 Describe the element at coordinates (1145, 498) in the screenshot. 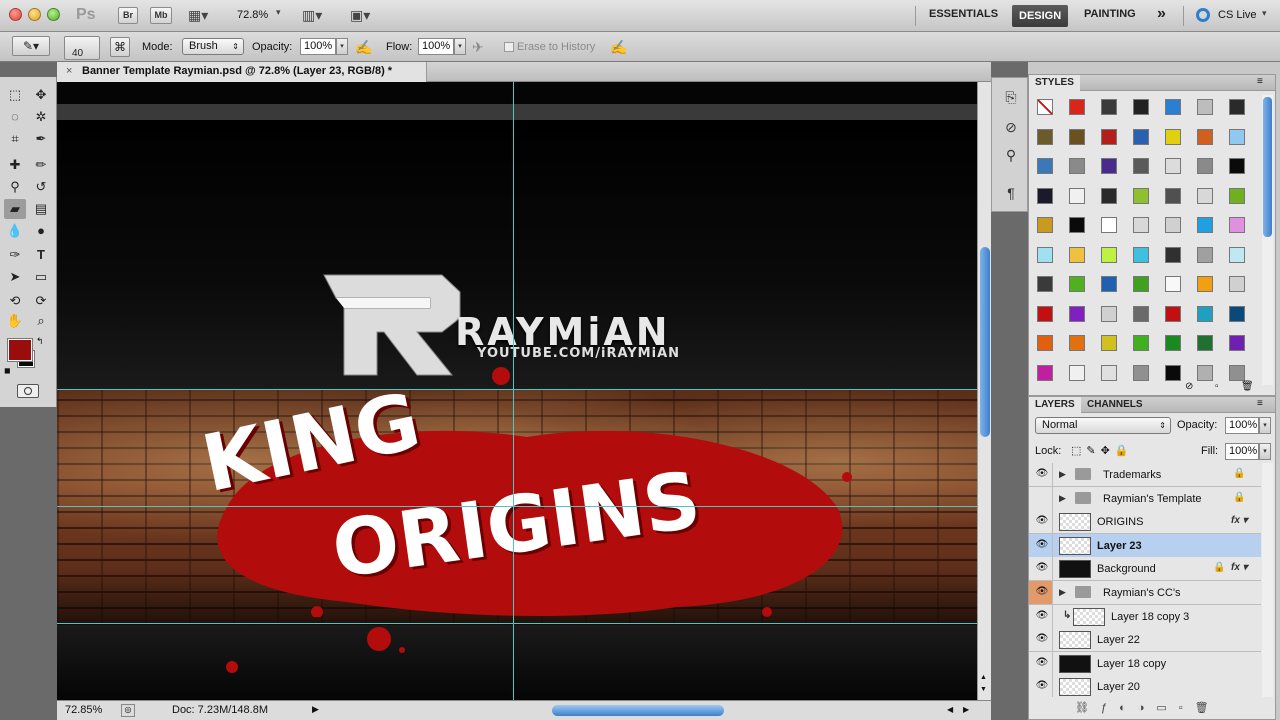

I see `layer-row: ▶ Raymian's Template 🔒` at that location.